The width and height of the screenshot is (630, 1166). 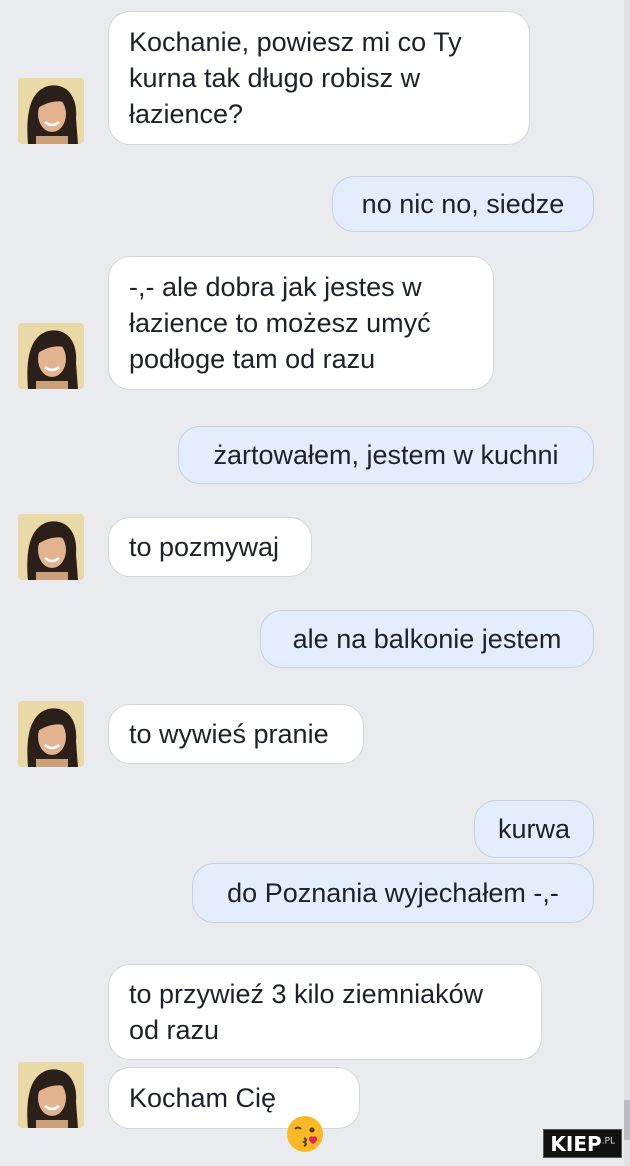 I want to click on message-text: ale na balkonie jestem, so click(x=427, y=639).